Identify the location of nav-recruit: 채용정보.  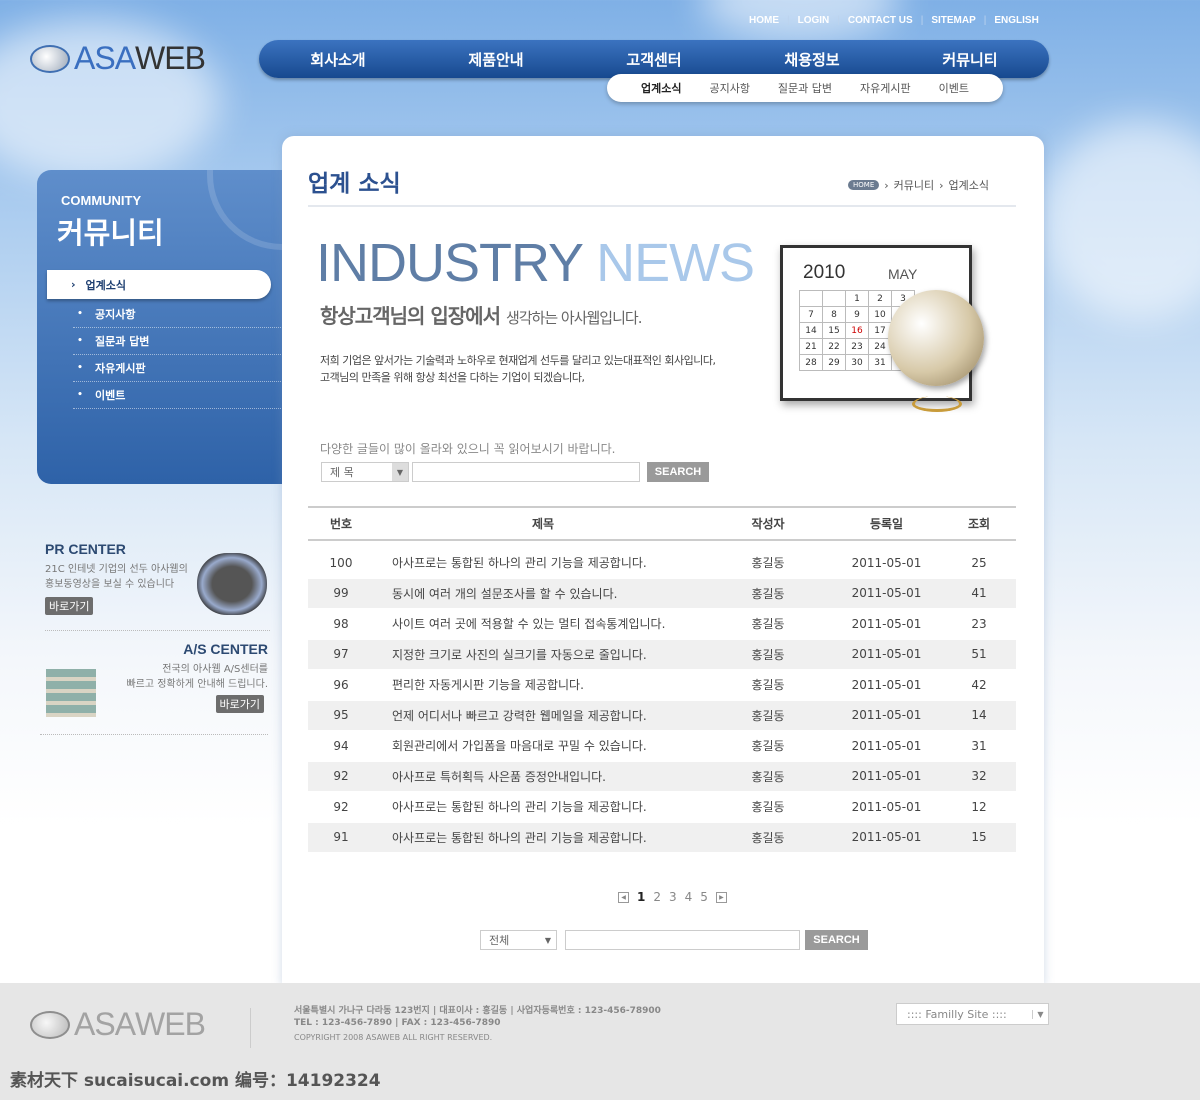
(812, 59).